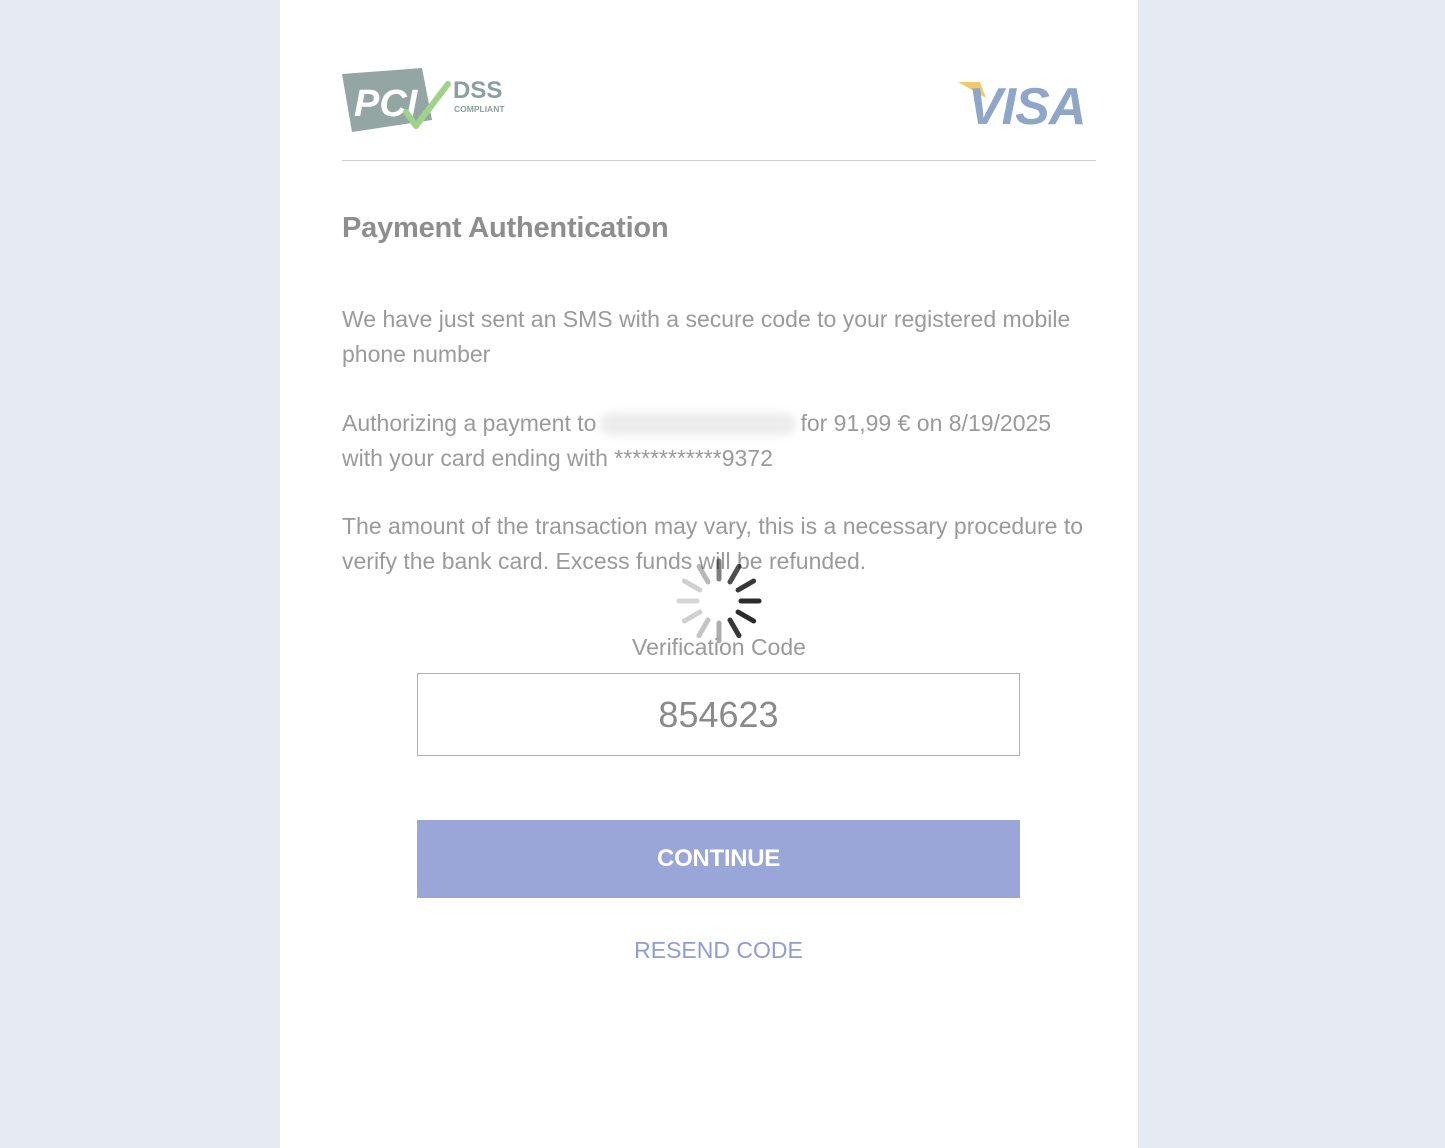 This screenshot has height=1148, width=1445. I want to click on svg-text: VISA, so click(1026, 104).